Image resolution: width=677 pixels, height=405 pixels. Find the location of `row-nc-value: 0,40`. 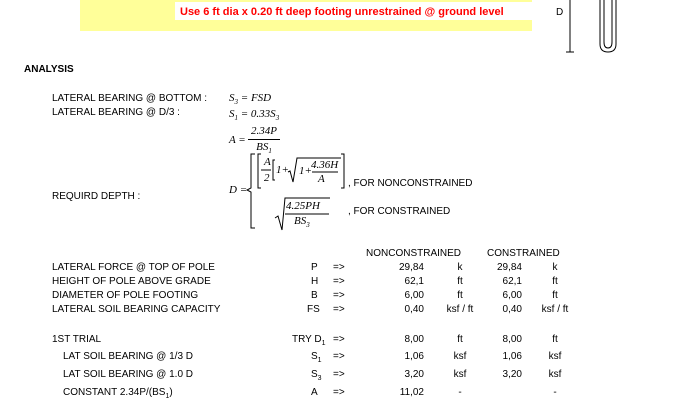

row-nc-value: 0,40 is located at coordinates (414, 309).